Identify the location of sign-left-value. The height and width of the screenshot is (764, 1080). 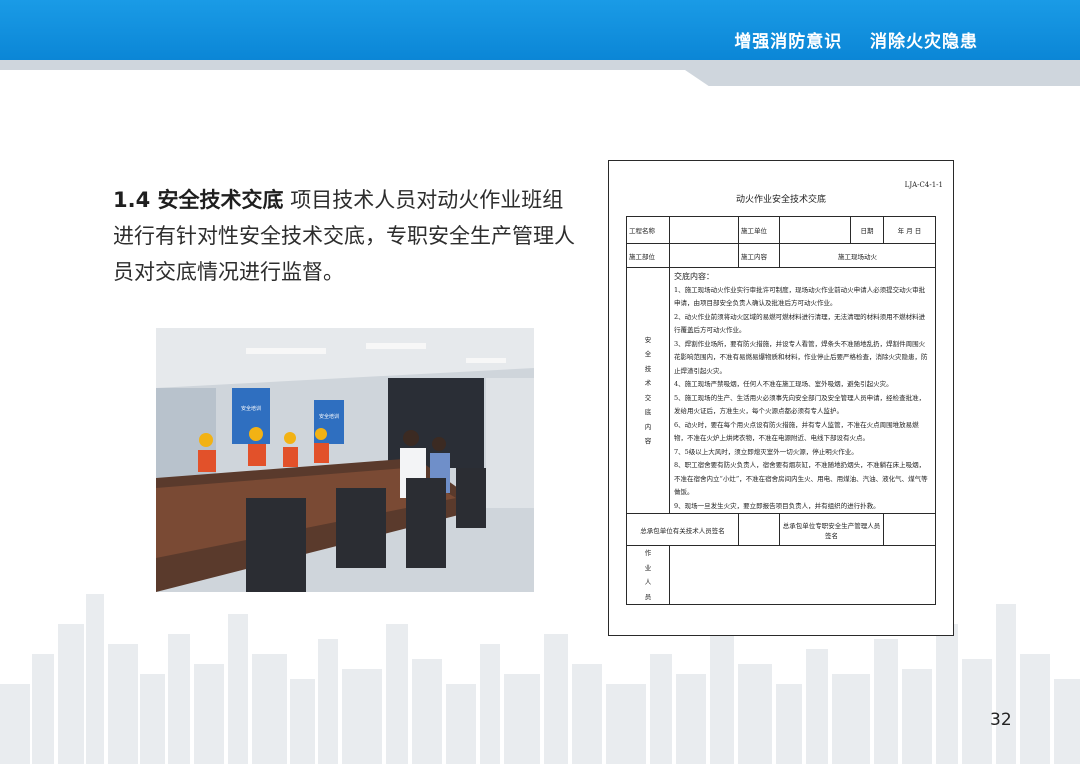
(759, 529).